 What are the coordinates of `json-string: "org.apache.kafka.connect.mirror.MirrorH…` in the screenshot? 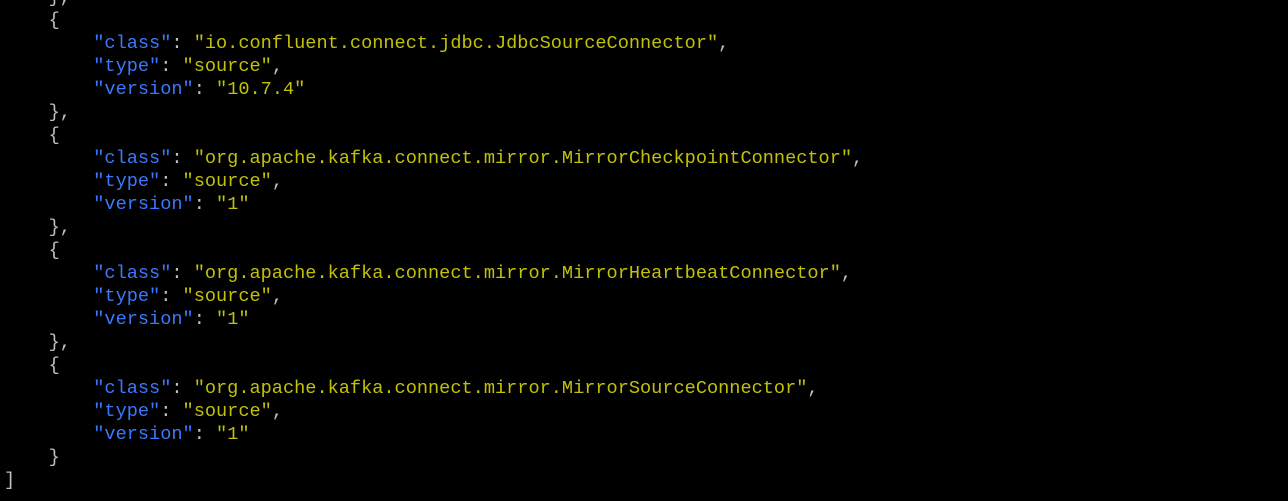 It's located at (517, 273).